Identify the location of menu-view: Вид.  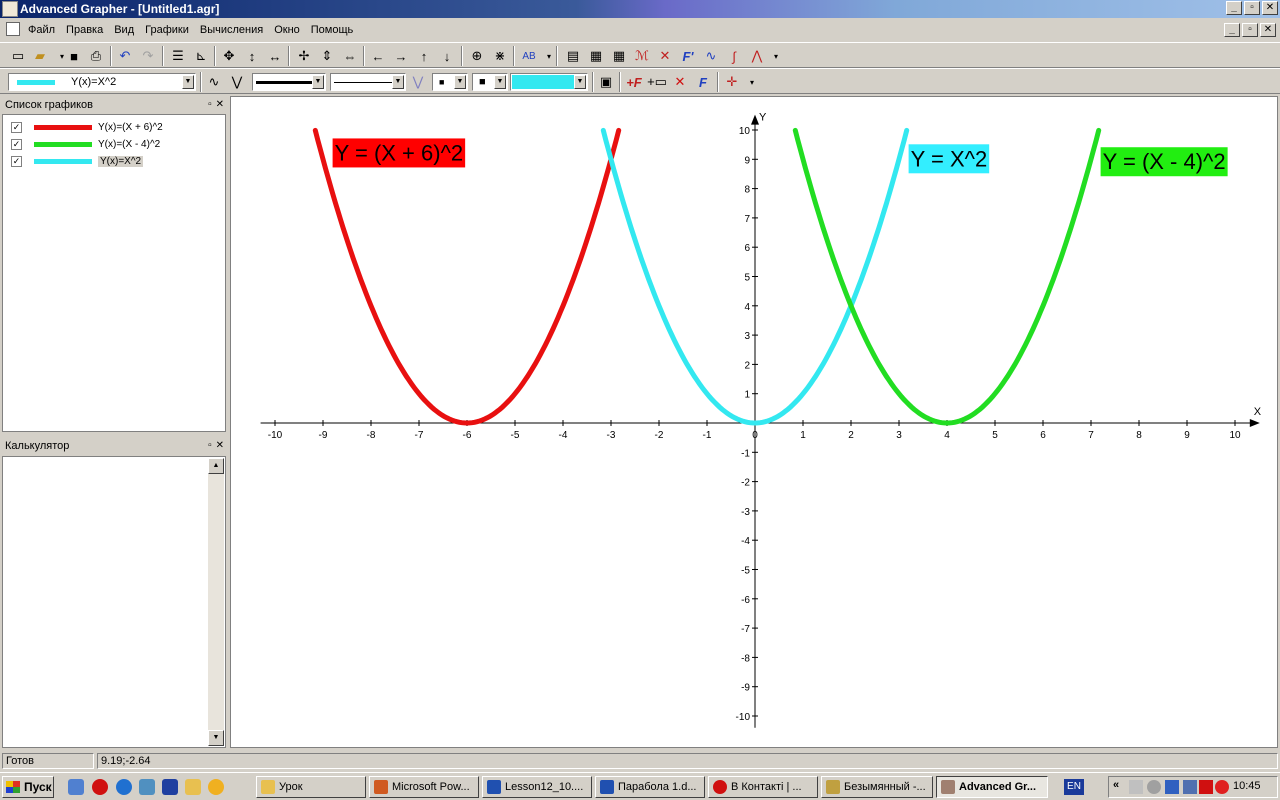
(124, 30).